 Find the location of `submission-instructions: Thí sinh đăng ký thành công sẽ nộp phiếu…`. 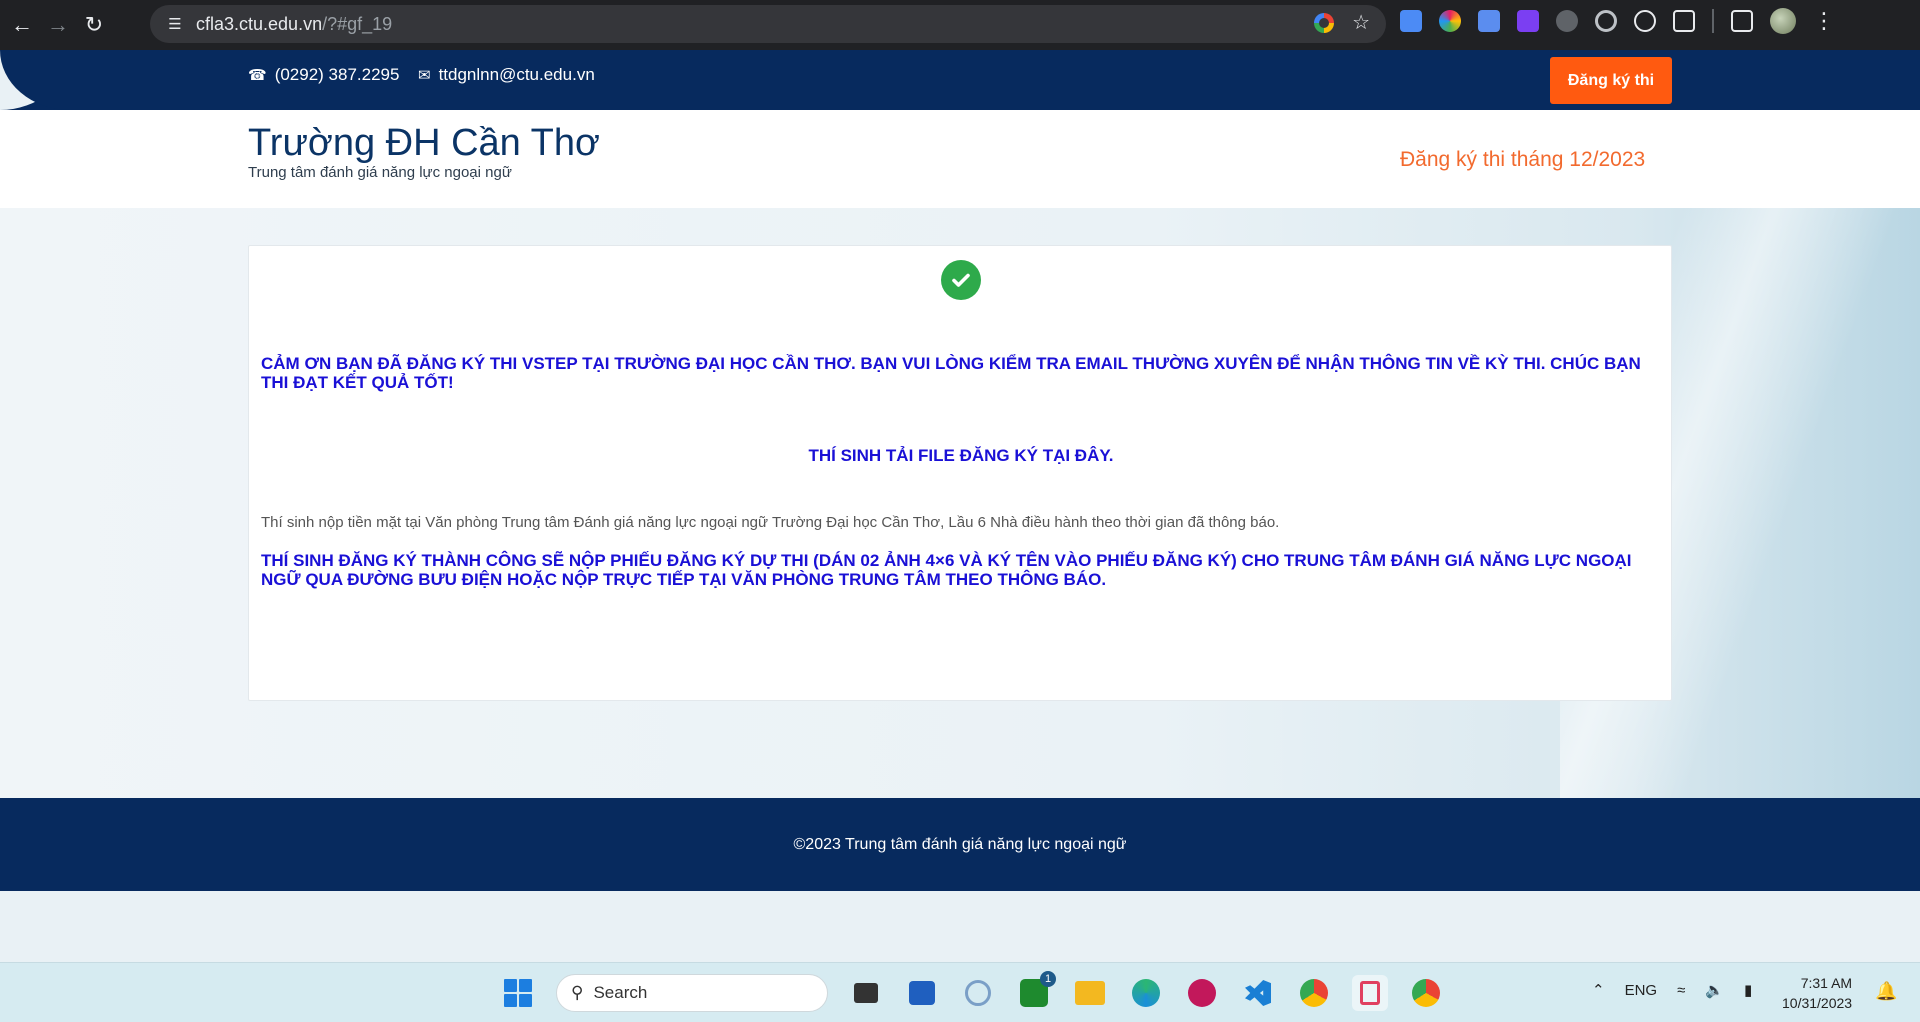

submission-instructions: Thí sinh đăng ký thành công sẽ nộp phiếu… is located at coordinates (946, 570).